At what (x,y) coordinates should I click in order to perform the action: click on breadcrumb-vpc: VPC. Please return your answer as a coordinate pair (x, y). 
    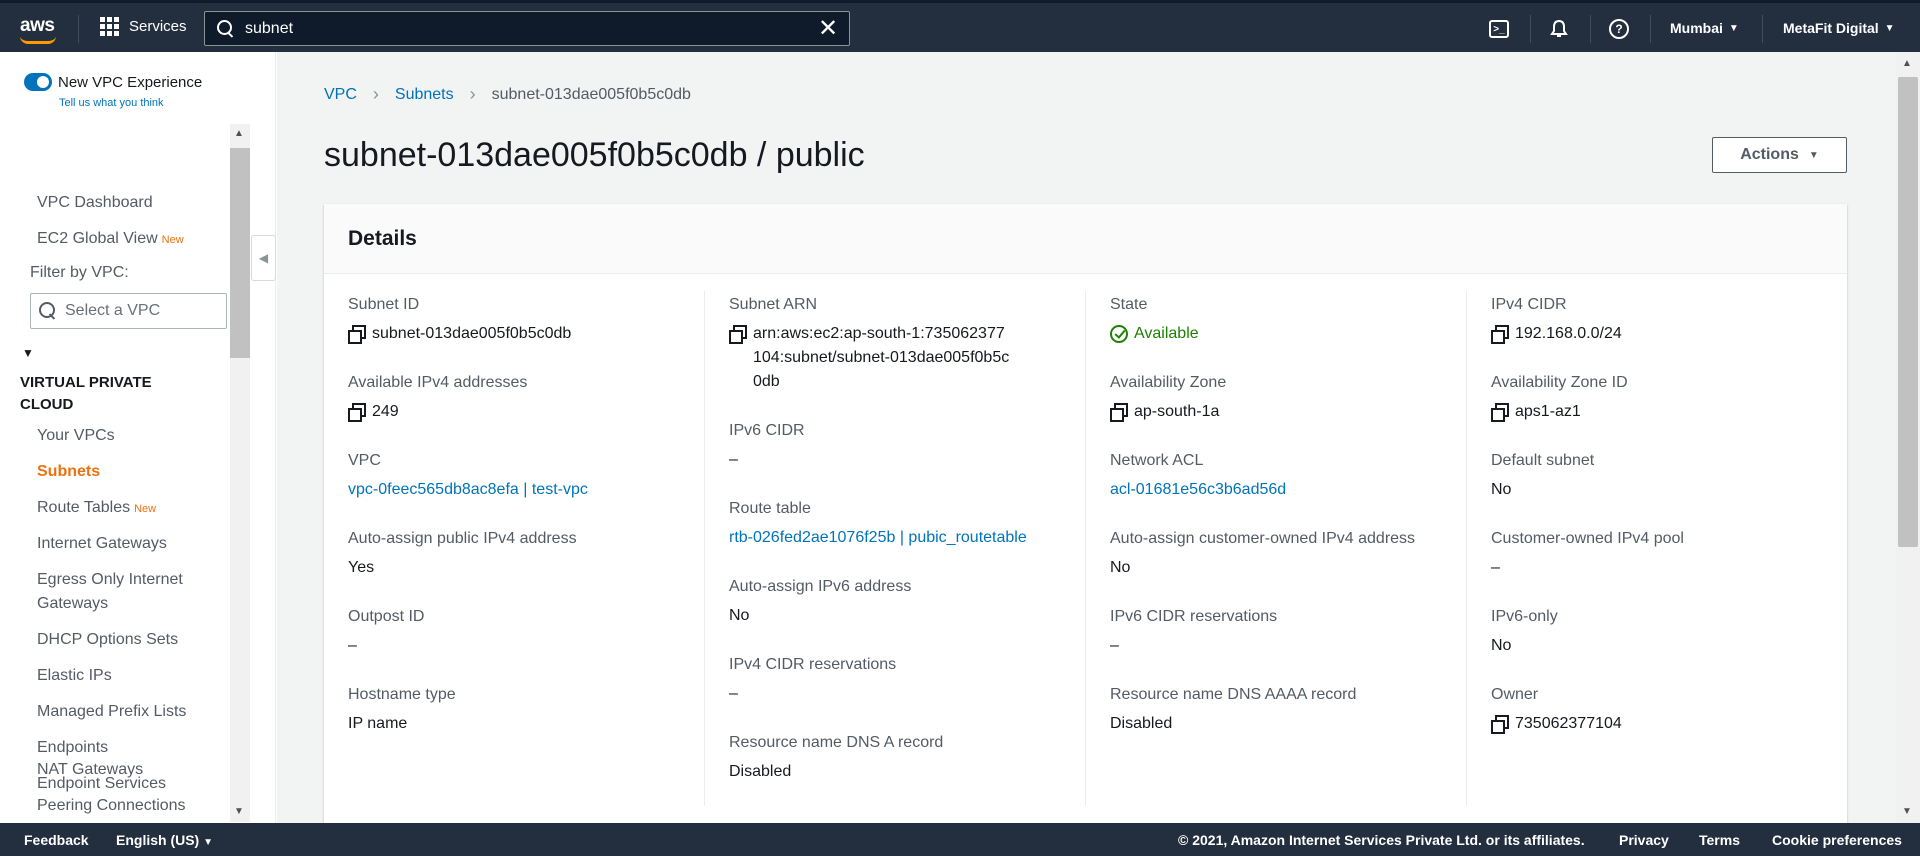
    Looking at the image, I should click on (340, 95).